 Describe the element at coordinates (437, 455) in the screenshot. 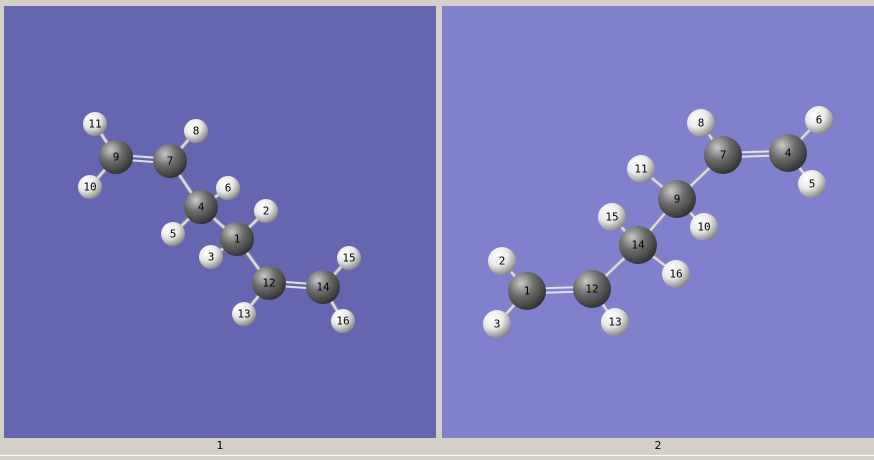

I see `scrollbar-track` at that location.